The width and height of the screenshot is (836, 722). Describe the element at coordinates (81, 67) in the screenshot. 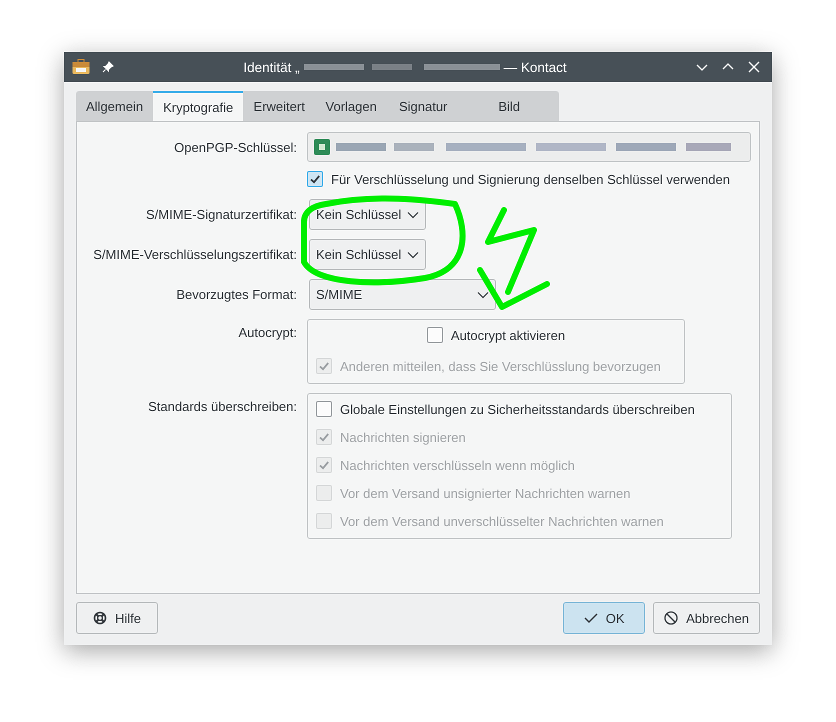

I see `briefcase-icon` at that location.